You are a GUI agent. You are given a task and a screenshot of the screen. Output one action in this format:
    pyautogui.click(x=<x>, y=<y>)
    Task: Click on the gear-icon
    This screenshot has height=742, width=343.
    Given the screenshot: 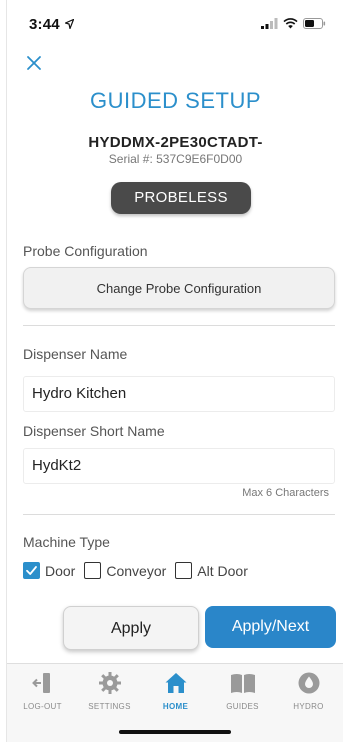 What is the action you would take?
    pyautogui.click(x=109, y=683)
    